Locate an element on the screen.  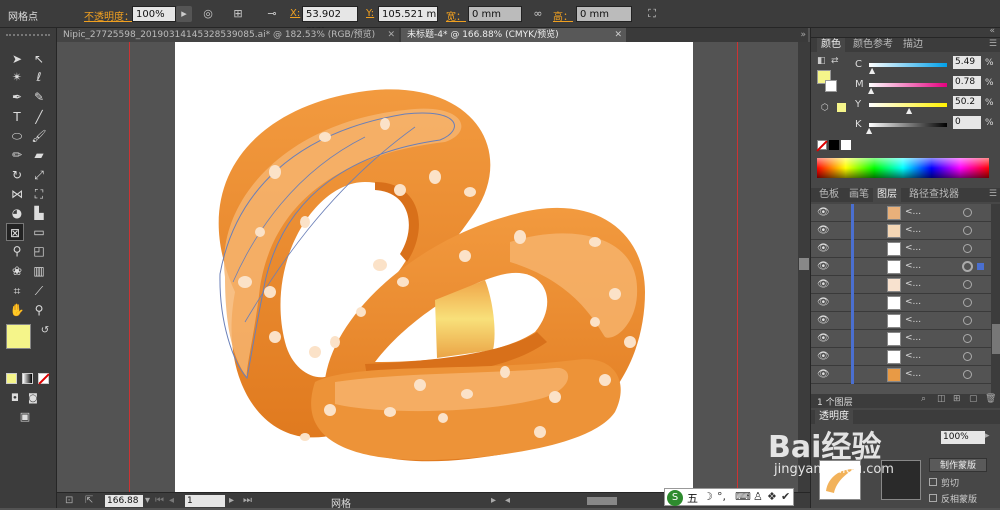
hand-tool-icon: ✋ is located at coordinates (17, 310).